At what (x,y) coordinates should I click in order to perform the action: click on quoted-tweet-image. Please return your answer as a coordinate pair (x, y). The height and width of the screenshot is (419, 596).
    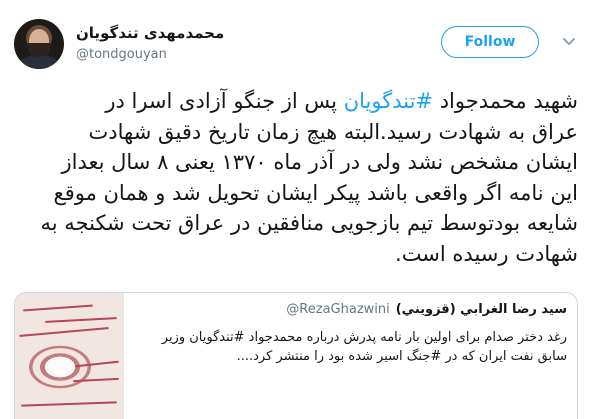
    Looking at the image, I should click on (69, 356).